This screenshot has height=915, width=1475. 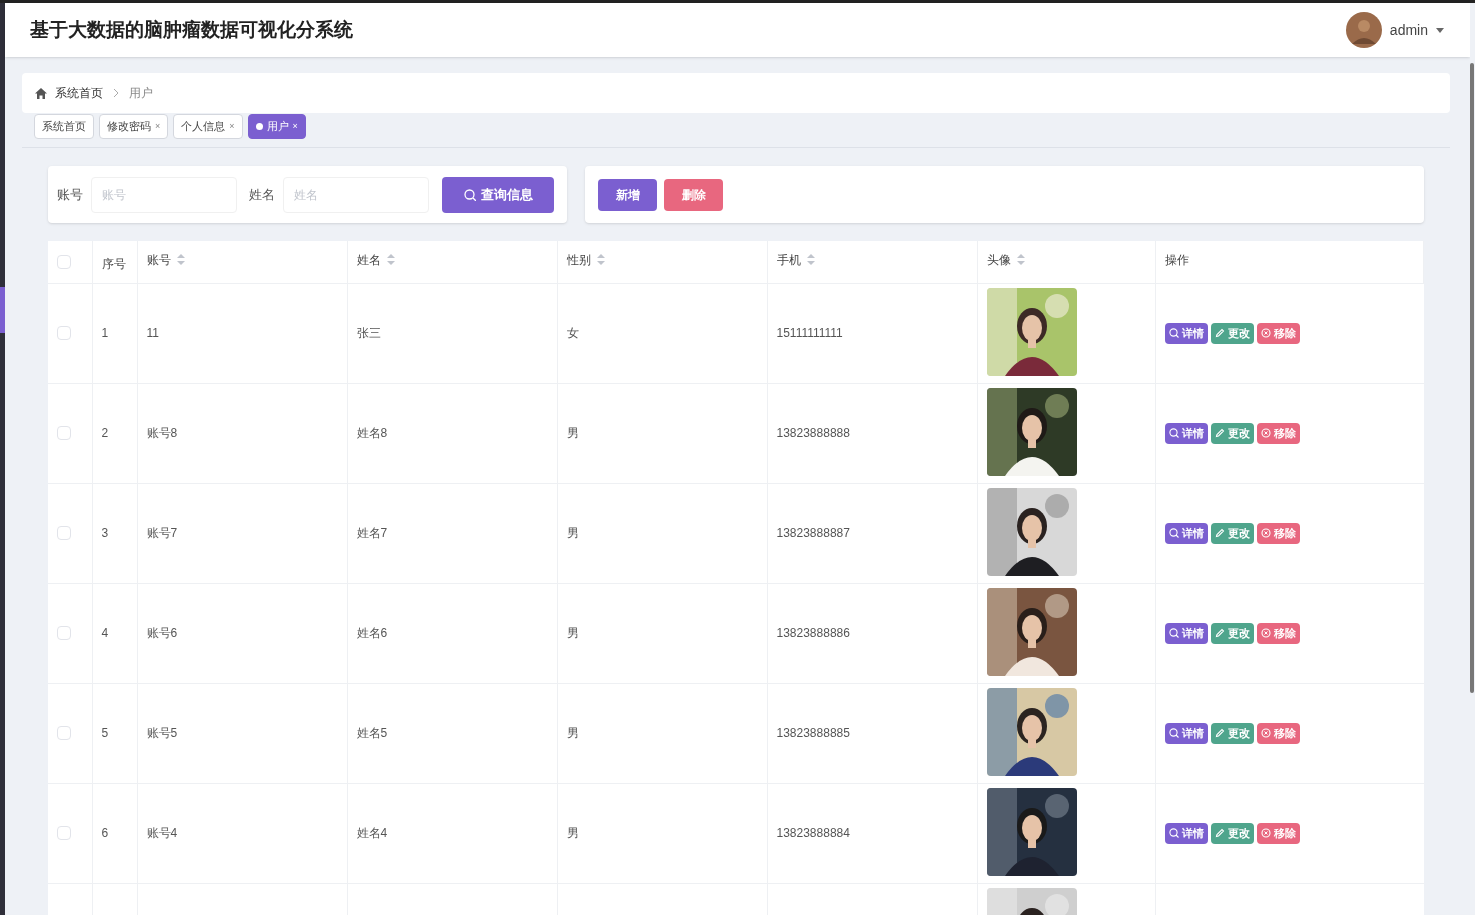 What do you see at coordinates (64, 126) in the screenshot?
I see `tab: 系统首页` at bounding box center [64, 126].